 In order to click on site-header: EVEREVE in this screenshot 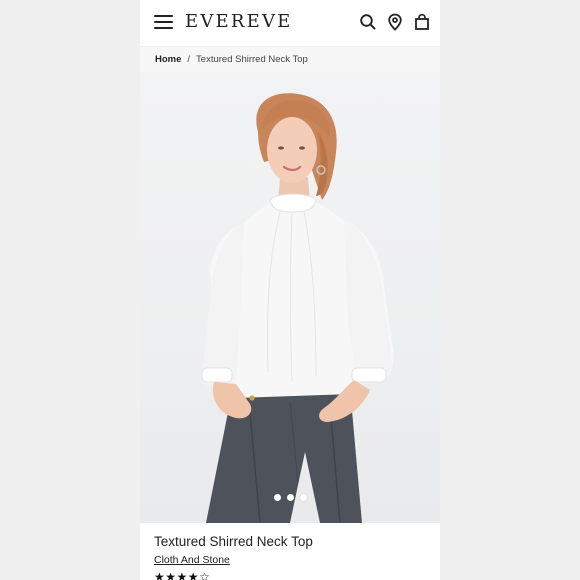, I will do `click(290, 23)`.